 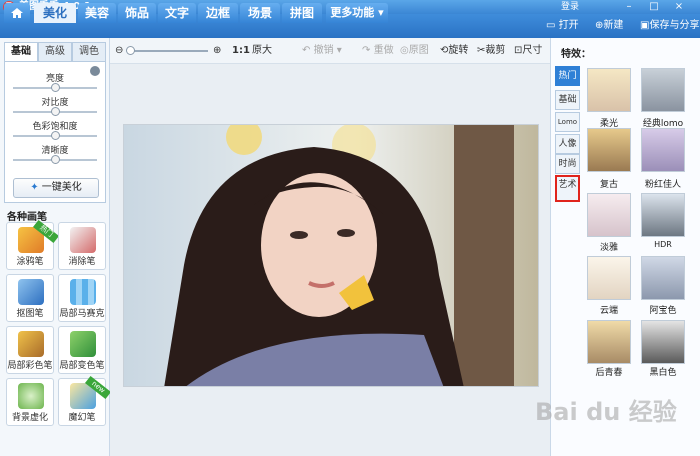 What do you see at coordinates (609, 26) in the screenshot?
I see `new-button: ⊕新建` at bounding box center [609, 26].